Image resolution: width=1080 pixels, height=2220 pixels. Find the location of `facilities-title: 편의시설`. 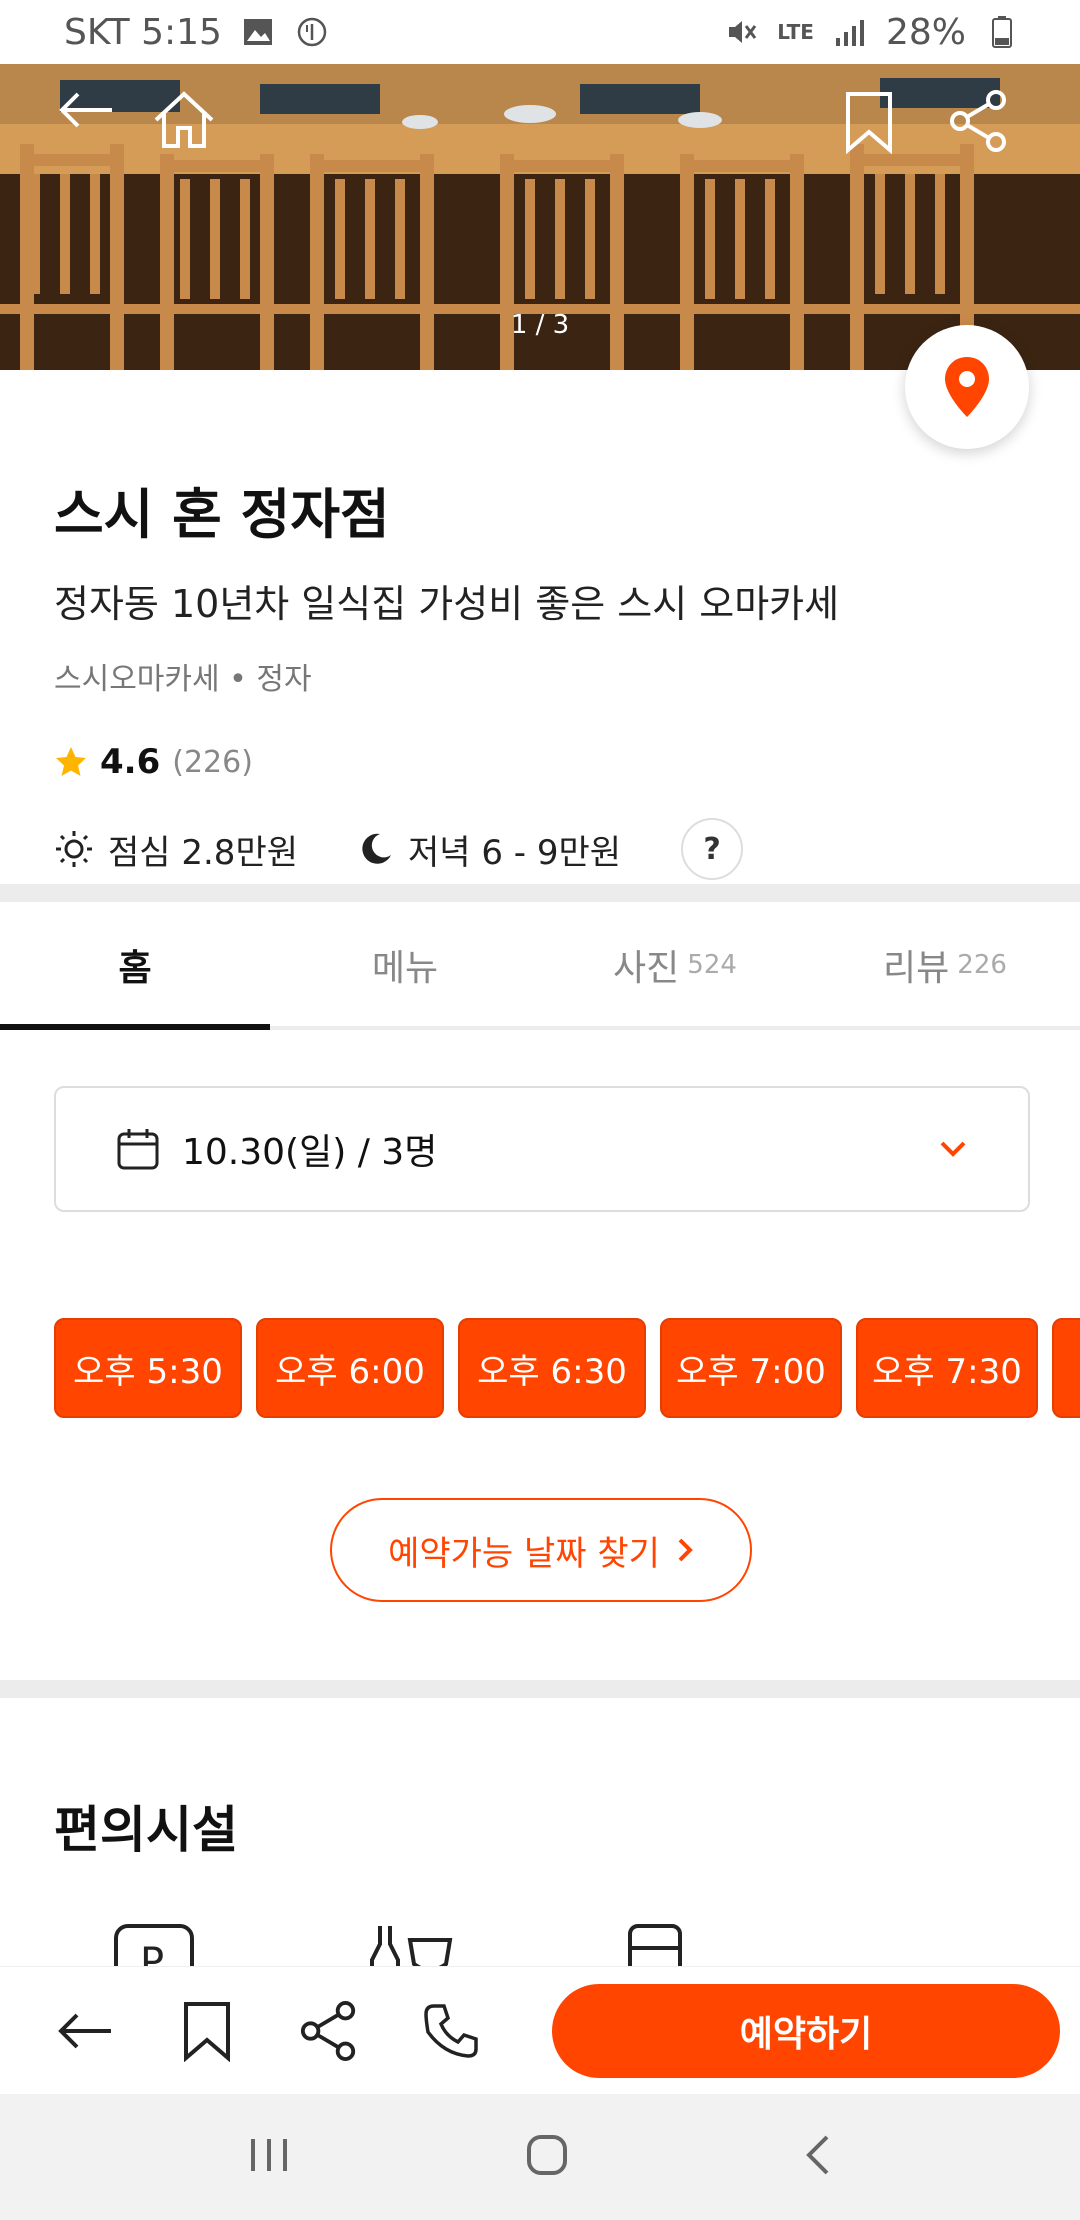

facilities-title: 편의시설 is located at coordinates (146, 1830).